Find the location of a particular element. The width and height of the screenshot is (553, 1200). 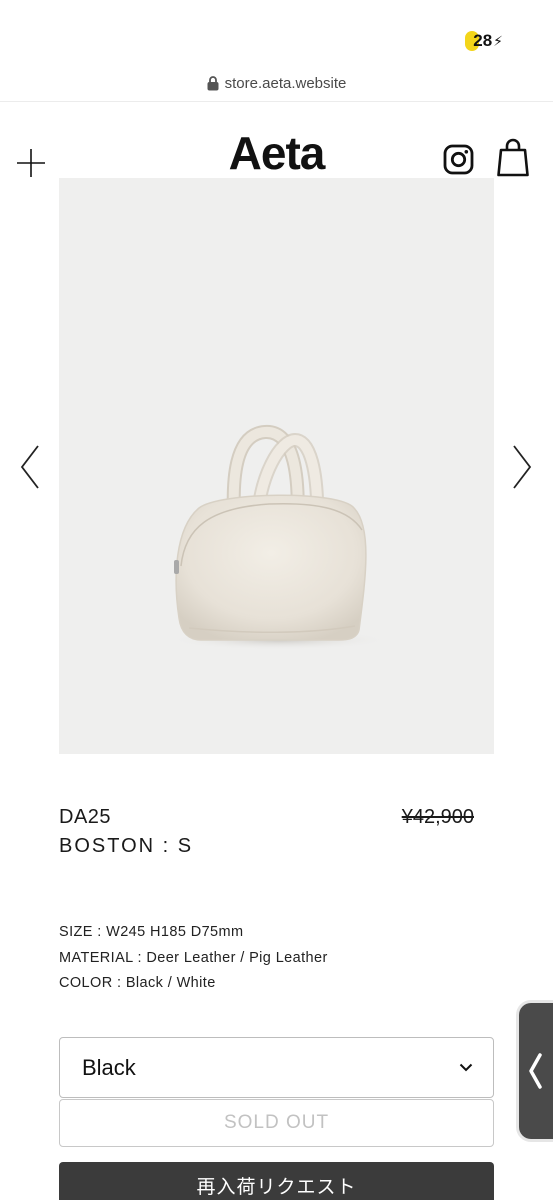

battery-indicator: 28 ⚡ is located at coordinates (484, 41).